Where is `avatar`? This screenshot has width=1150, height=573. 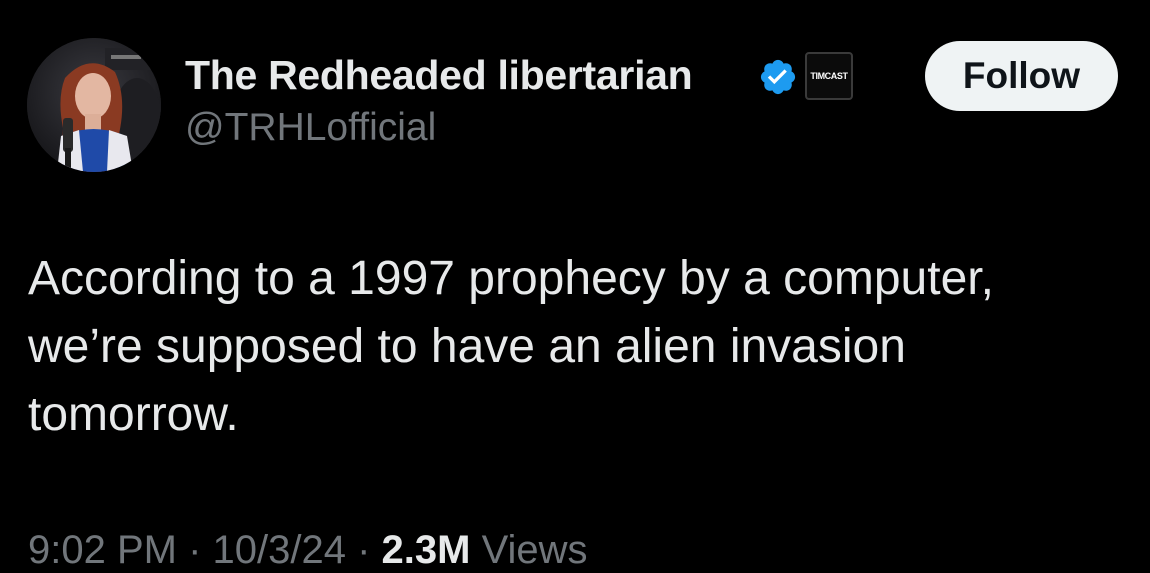
avatar is located at coordinates (94, 105).